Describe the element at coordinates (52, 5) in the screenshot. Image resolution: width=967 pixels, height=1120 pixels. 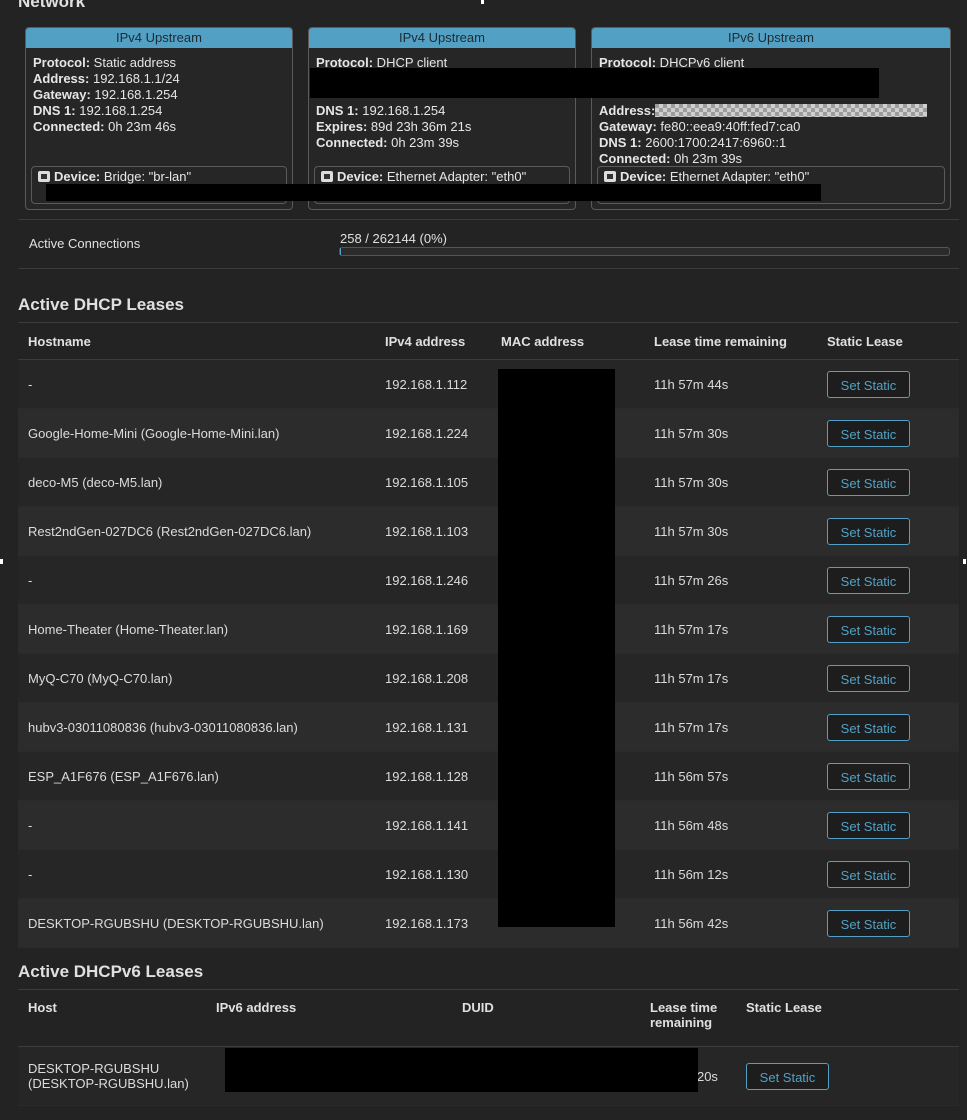
I see `network-section-title: Network` at that location.